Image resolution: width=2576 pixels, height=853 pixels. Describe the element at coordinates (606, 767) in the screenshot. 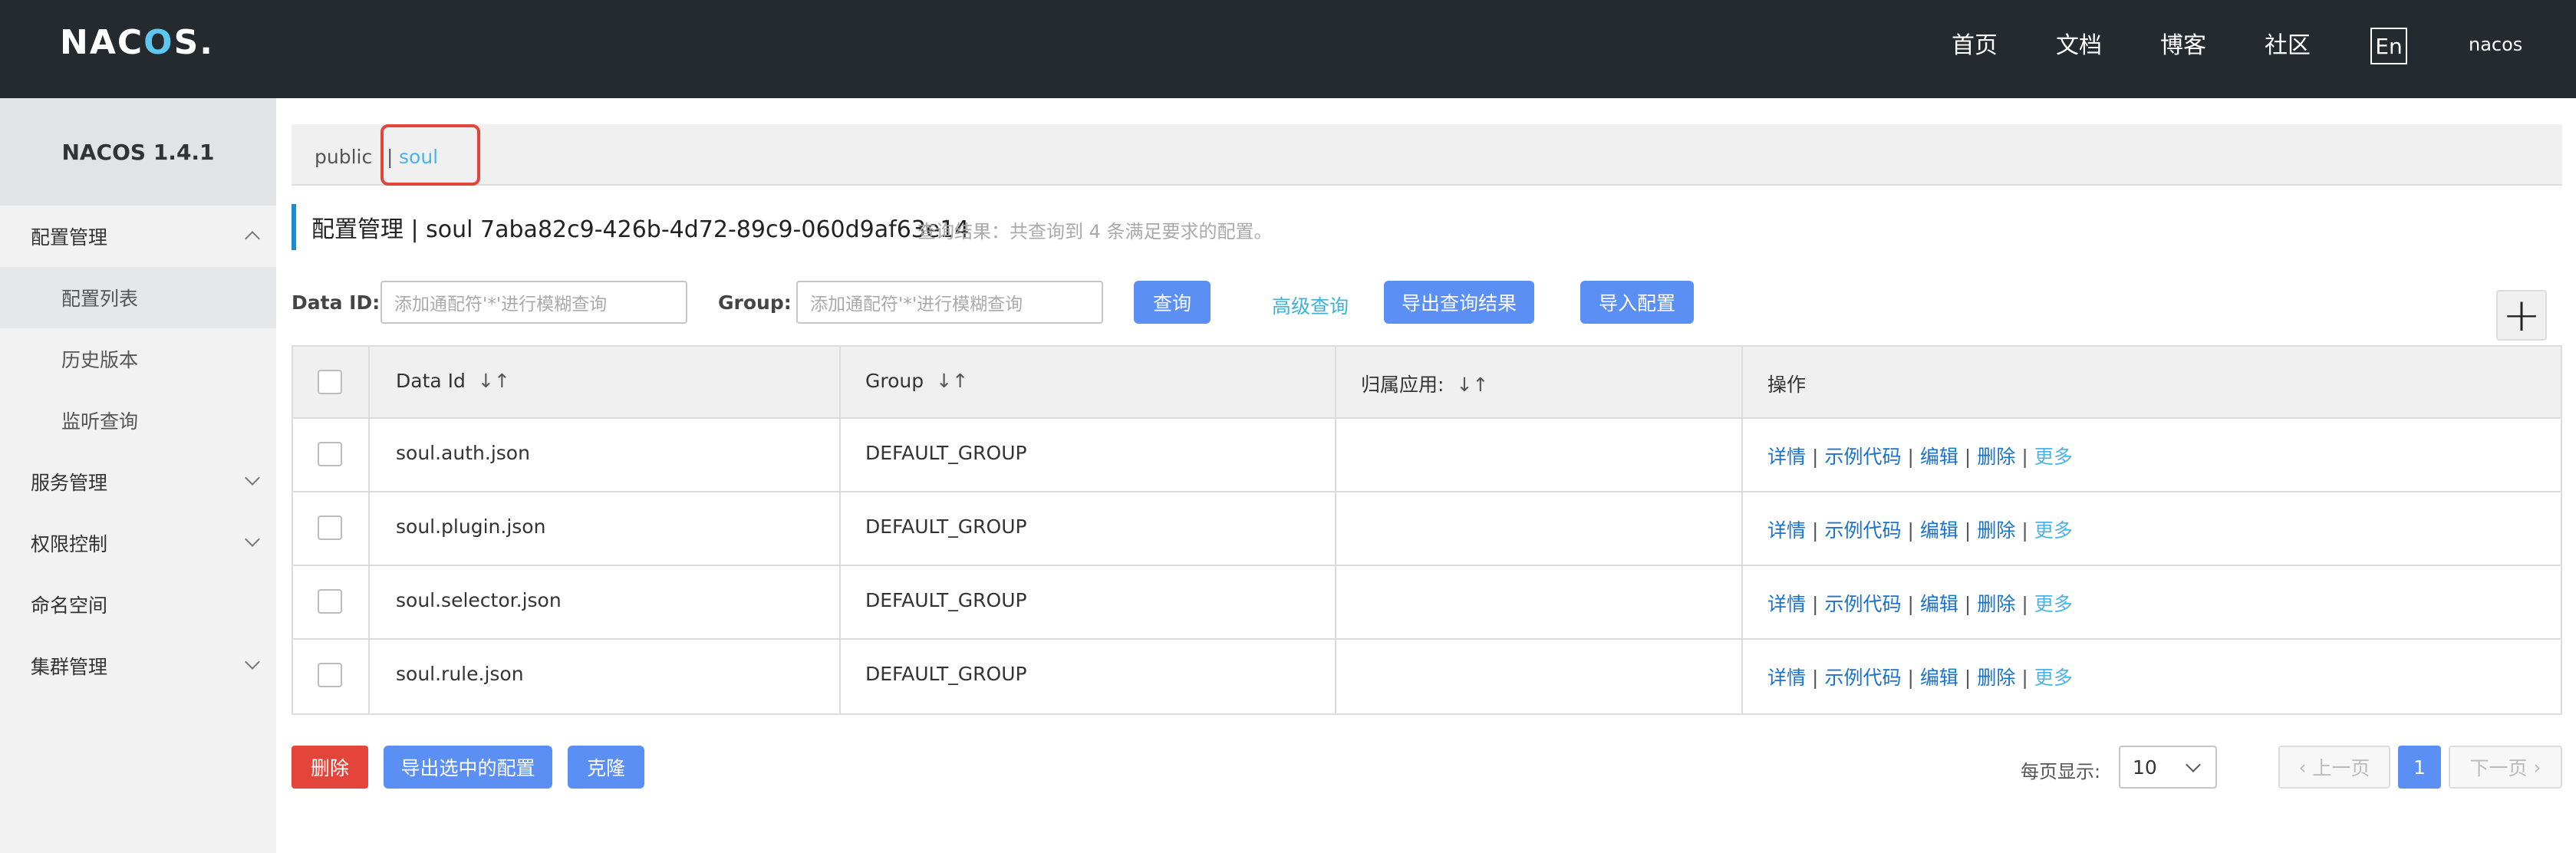

I see `clone-button: 克隆` at that location.